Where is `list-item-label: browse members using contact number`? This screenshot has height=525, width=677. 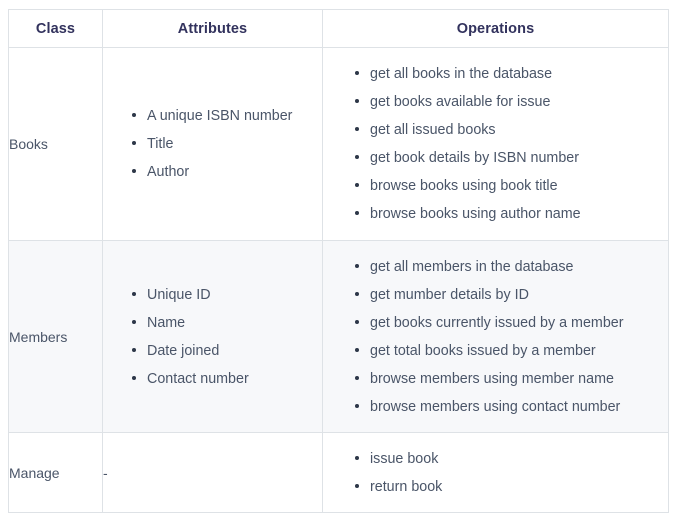
list-item-label: browse members using contact number is located at coordinates (495, 406).